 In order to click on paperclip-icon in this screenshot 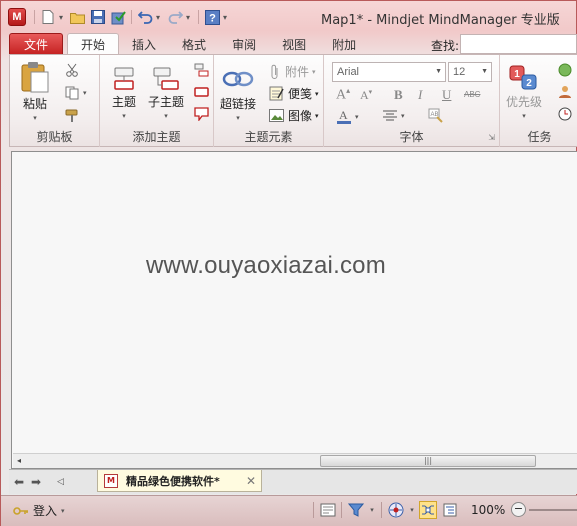, I will do `click(274, 71)`.